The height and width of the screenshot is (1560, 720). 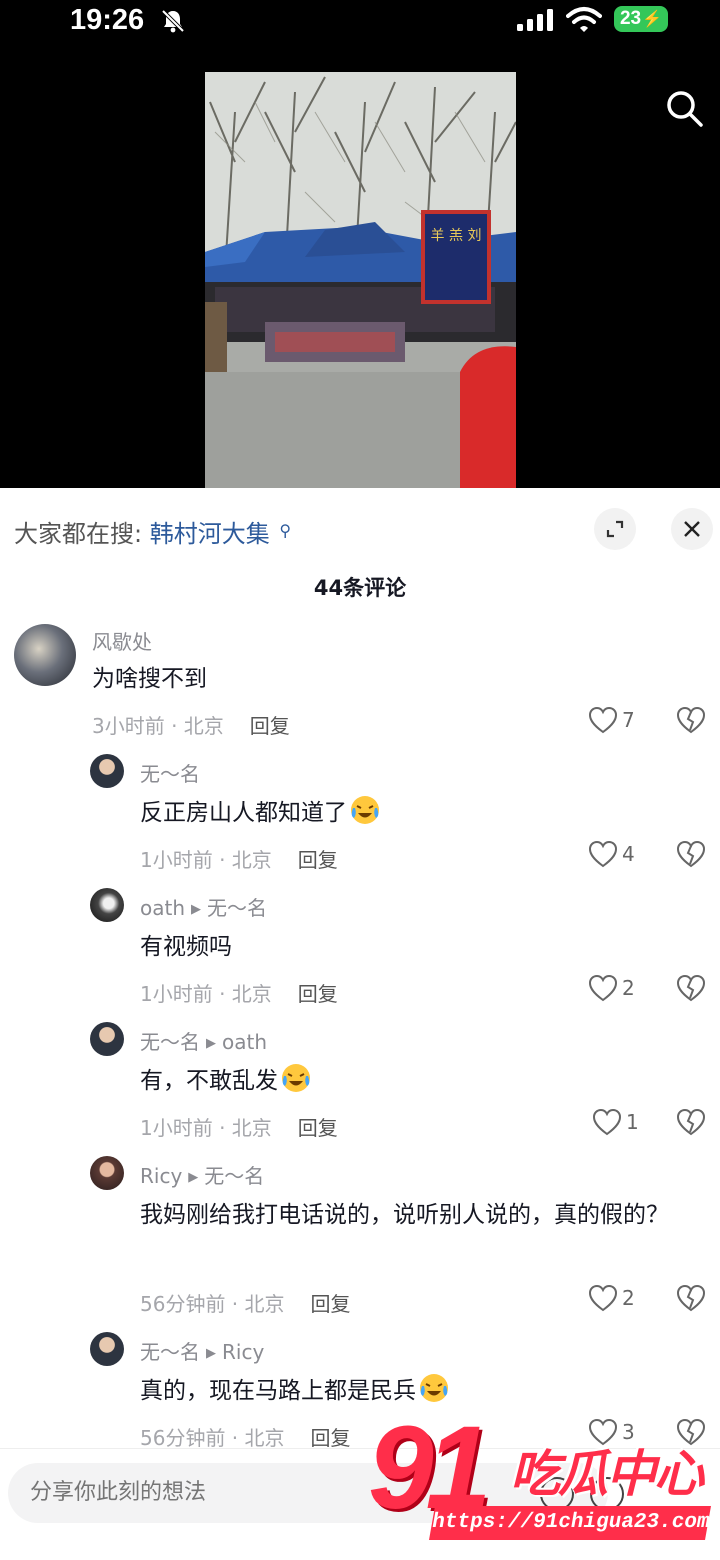 I want to click on search-small-icon: ⚲, so click(x=285, y=530).